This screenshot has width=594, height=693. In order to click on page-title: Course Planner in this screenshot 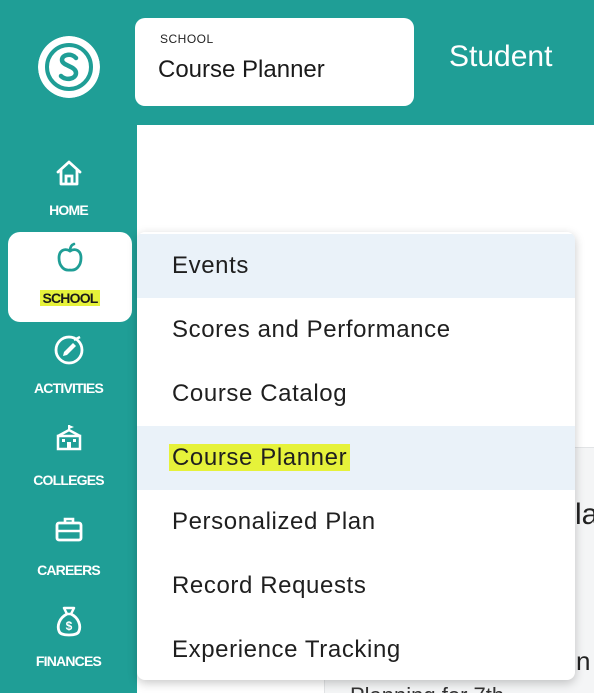, I will do `click(241, 69)`.